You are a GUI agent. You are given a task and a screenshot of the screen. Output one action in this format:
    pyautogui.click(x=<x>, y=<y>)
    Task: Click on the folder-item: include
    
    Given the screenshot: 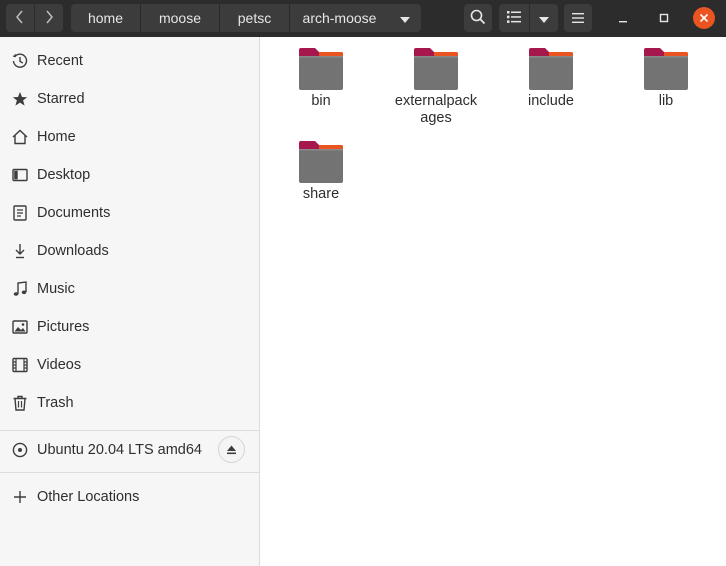 What is the action you would take?
    pyautogui.click(x=551, y=78)
    